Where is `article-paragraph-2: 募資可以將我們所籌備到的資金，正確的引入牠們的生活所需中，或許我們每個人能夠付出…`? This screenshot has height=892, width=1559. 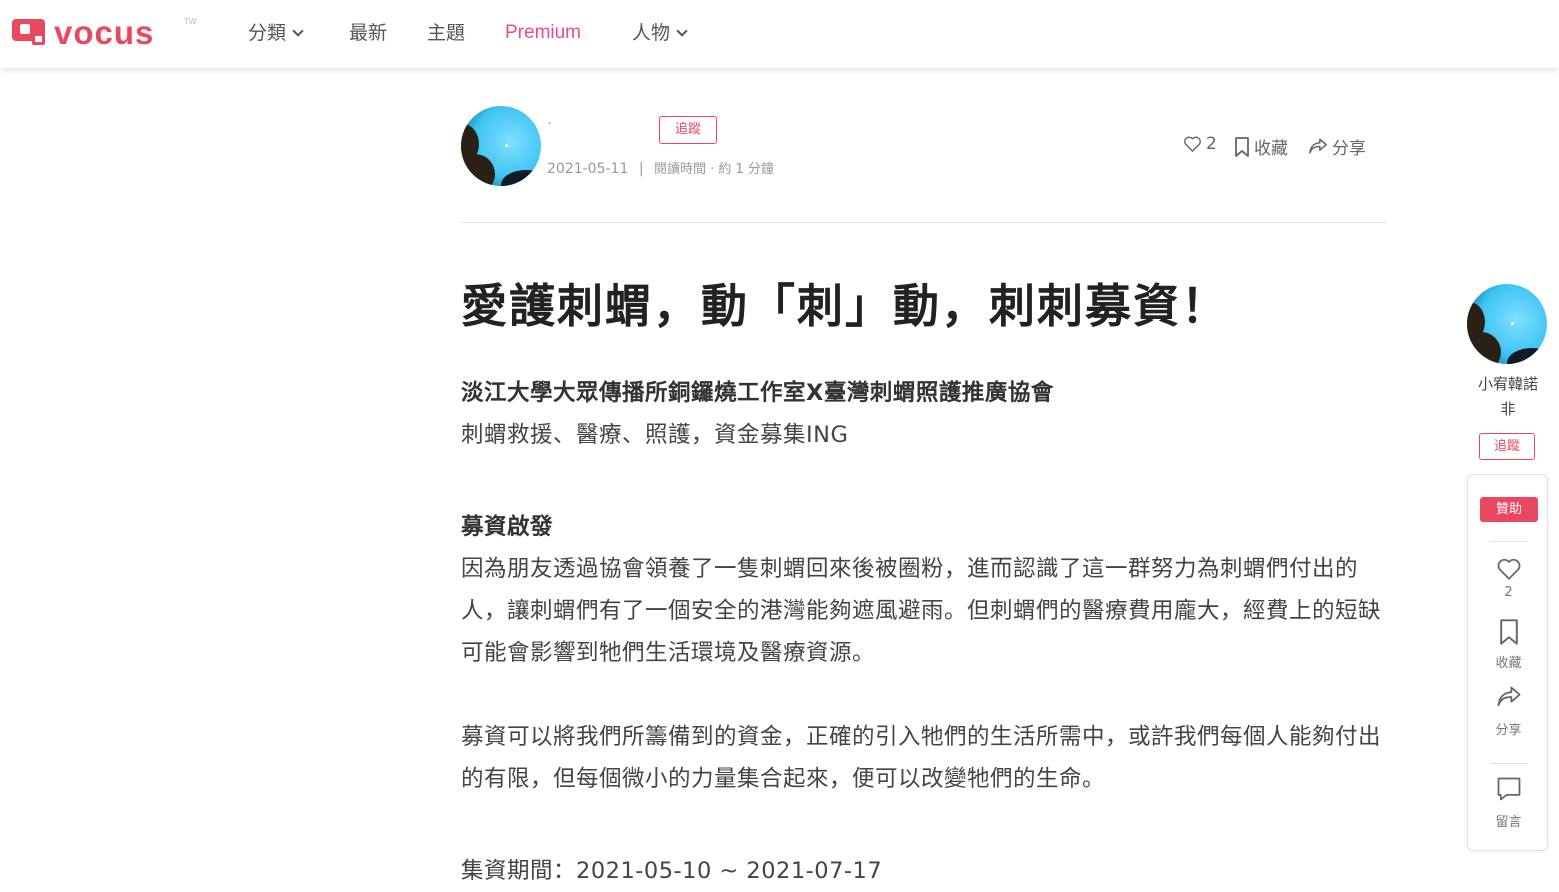 article-paragraph-2: 募資可以將我們所籌備到的資金，正確的引入牠們的生活所需中，或許我們每個人能夠付出… is located at coordinates (921, 758).